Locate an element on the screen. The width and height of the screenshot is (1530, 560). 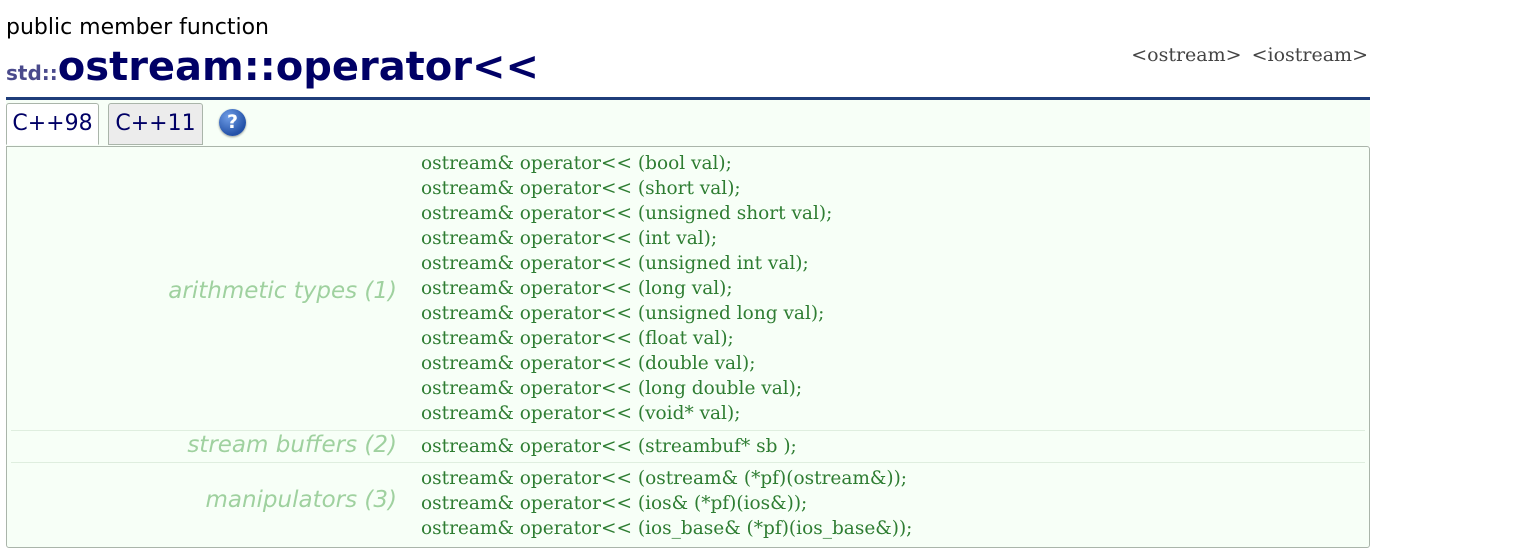
signature-line: ostream& operator<< (streambuf* sb ); is located at coordinates (609, 446).